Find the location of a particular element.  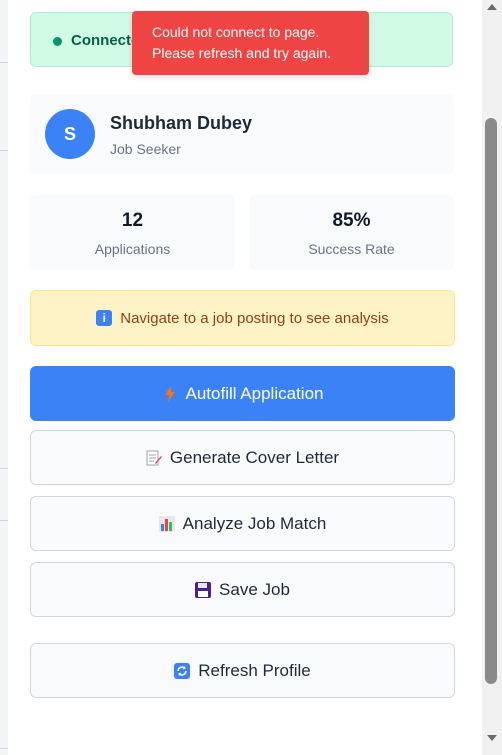

refresh-profile-button: Refresh Profile is located at coordinates (242, 670).